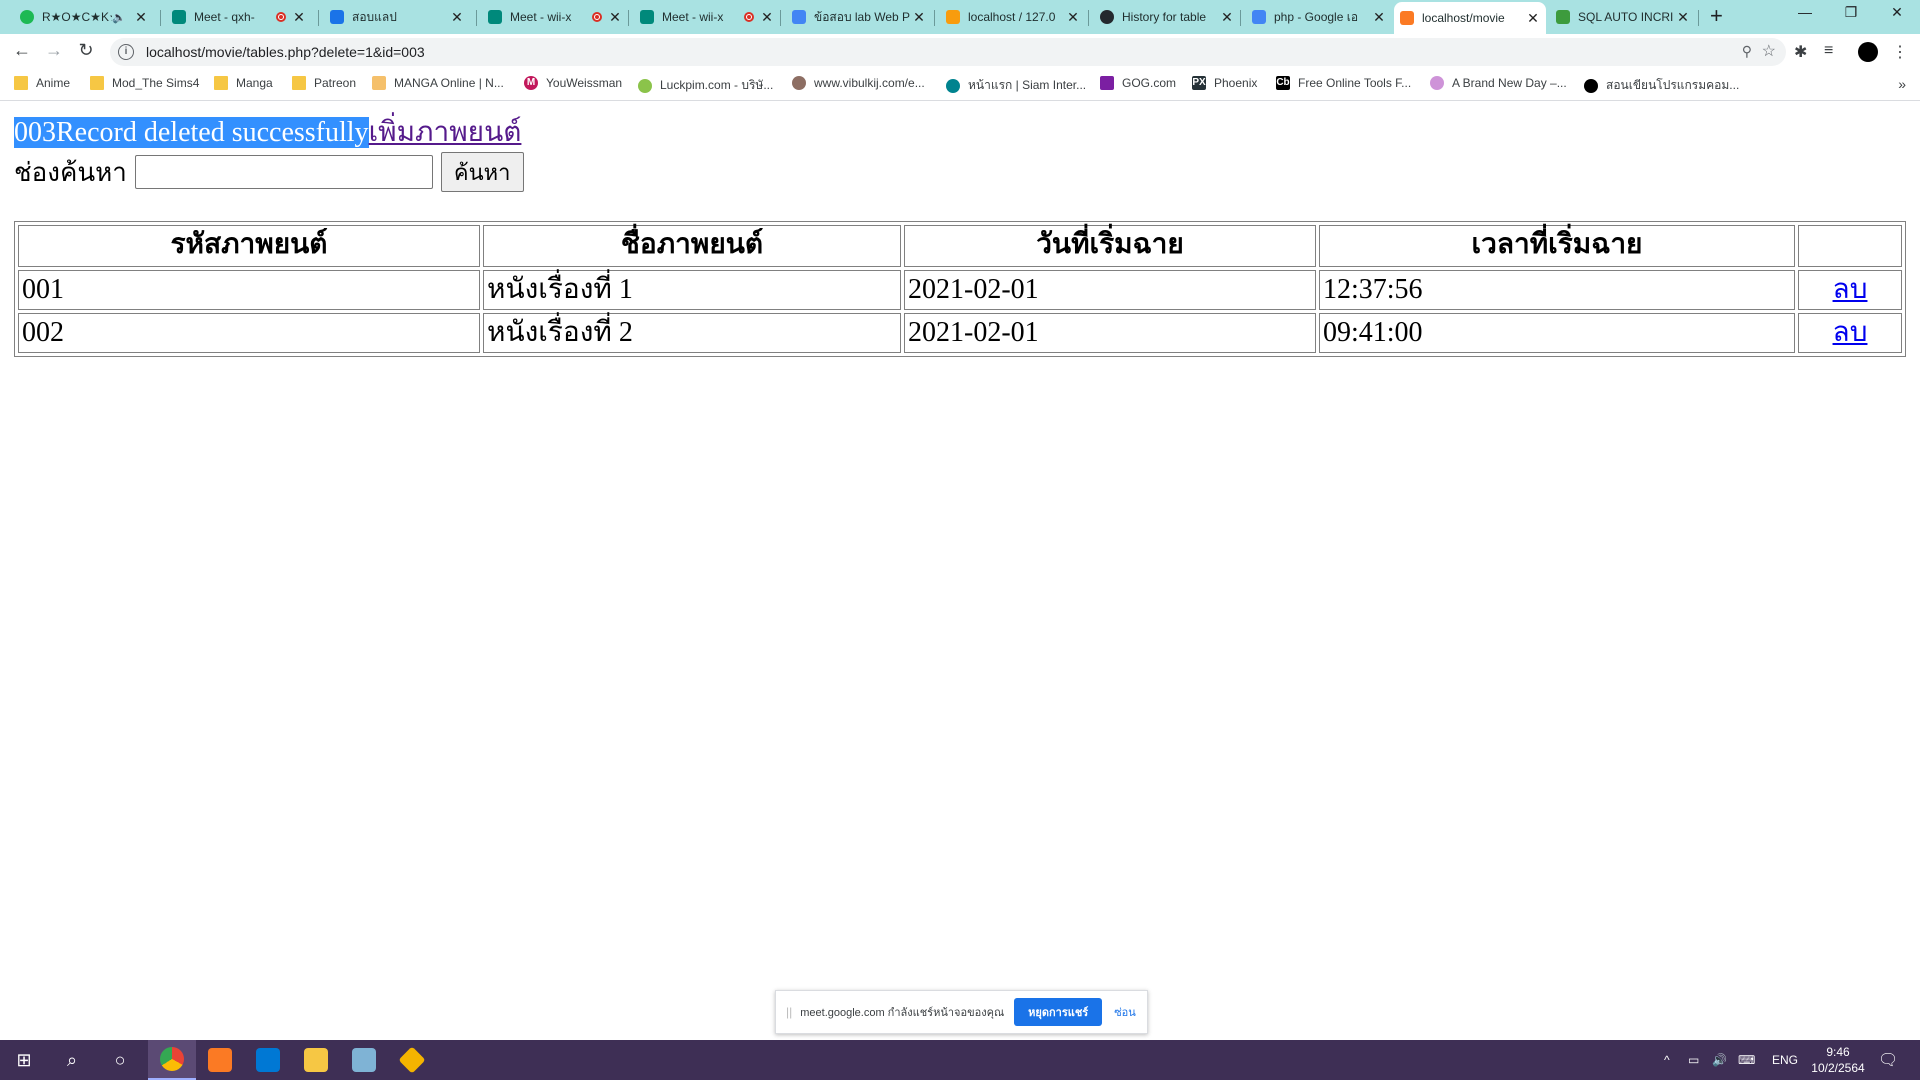 Image resolution: width=1920 pixels, height=1080 pixels. What do you see at coordinates (364, 1060) in the screenshot?
I see `notepad-taskbar-icon` at bounding box center [364, 1060].